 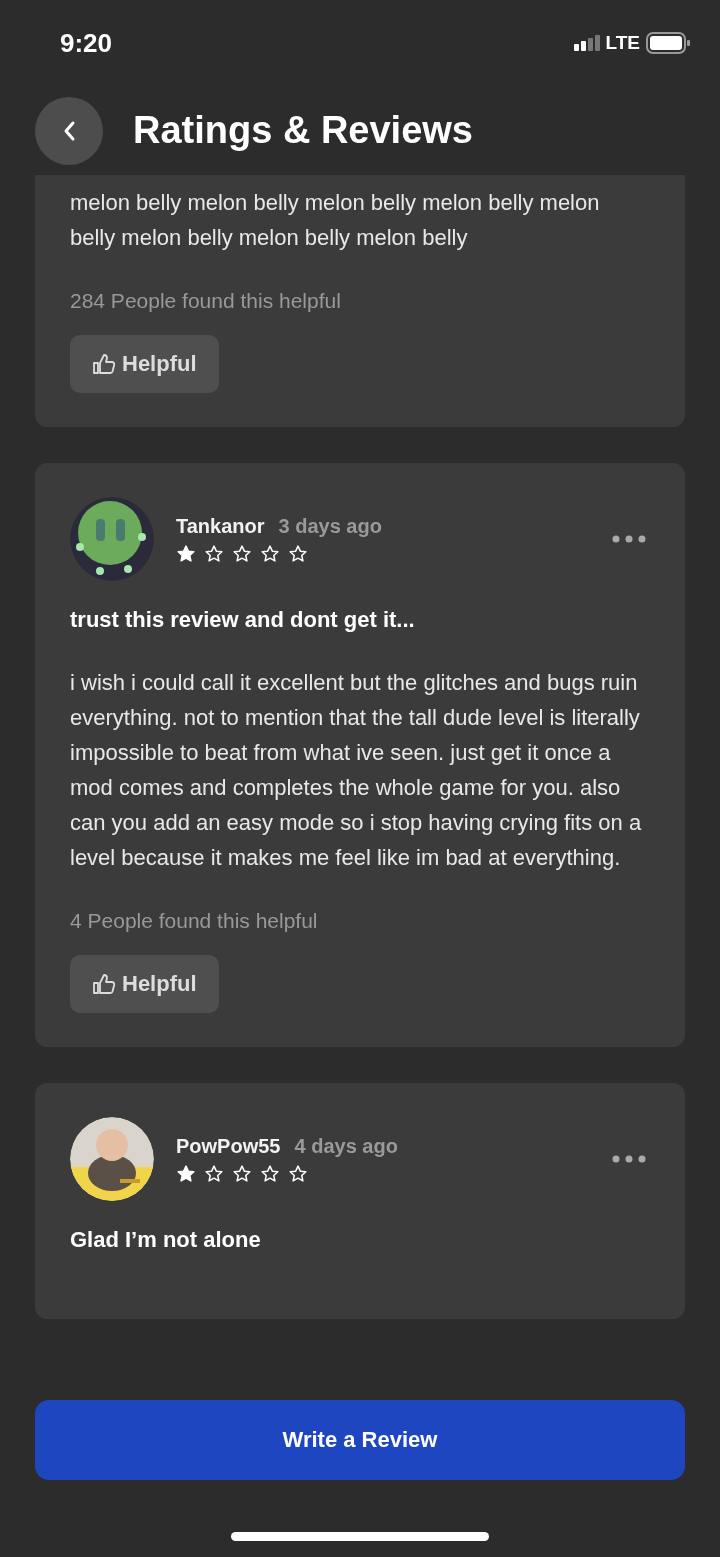 I want to click on battery-icon, so click(x=668, y=43).